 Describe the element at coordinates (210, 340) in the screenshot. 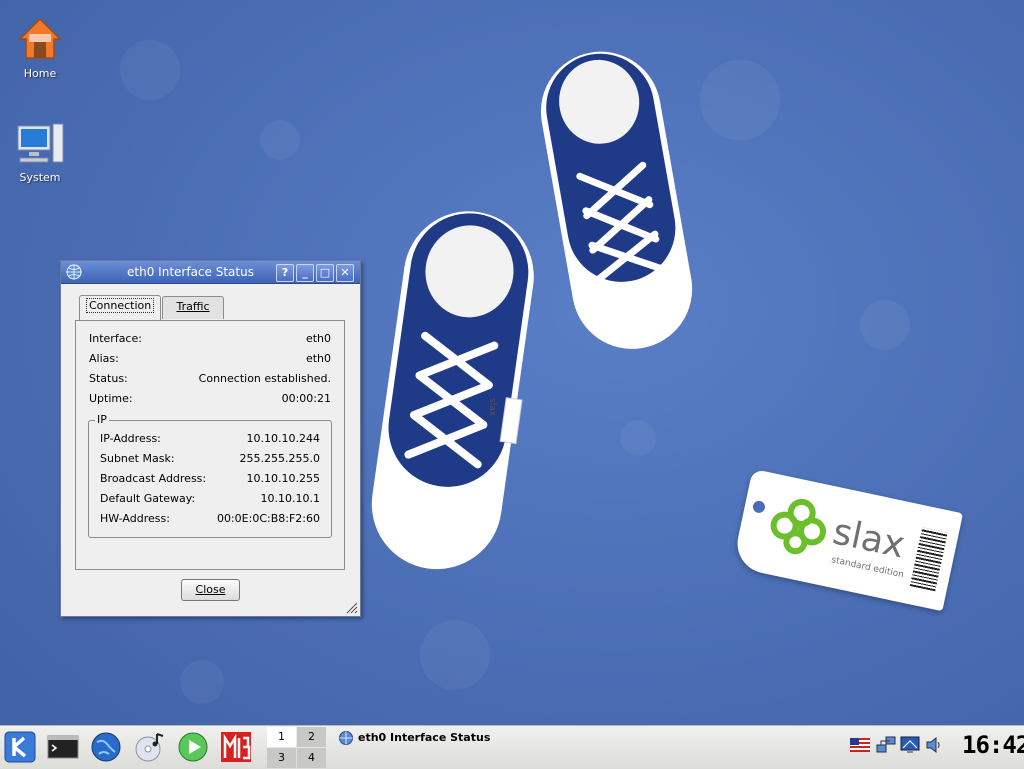

I see `field-row: Interface: eth0` at that location.